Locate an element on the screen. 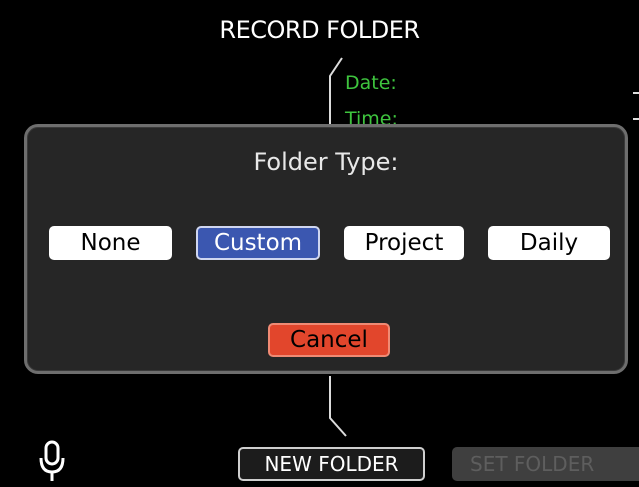  option-none-button: None is located at coordinates (110, 243).